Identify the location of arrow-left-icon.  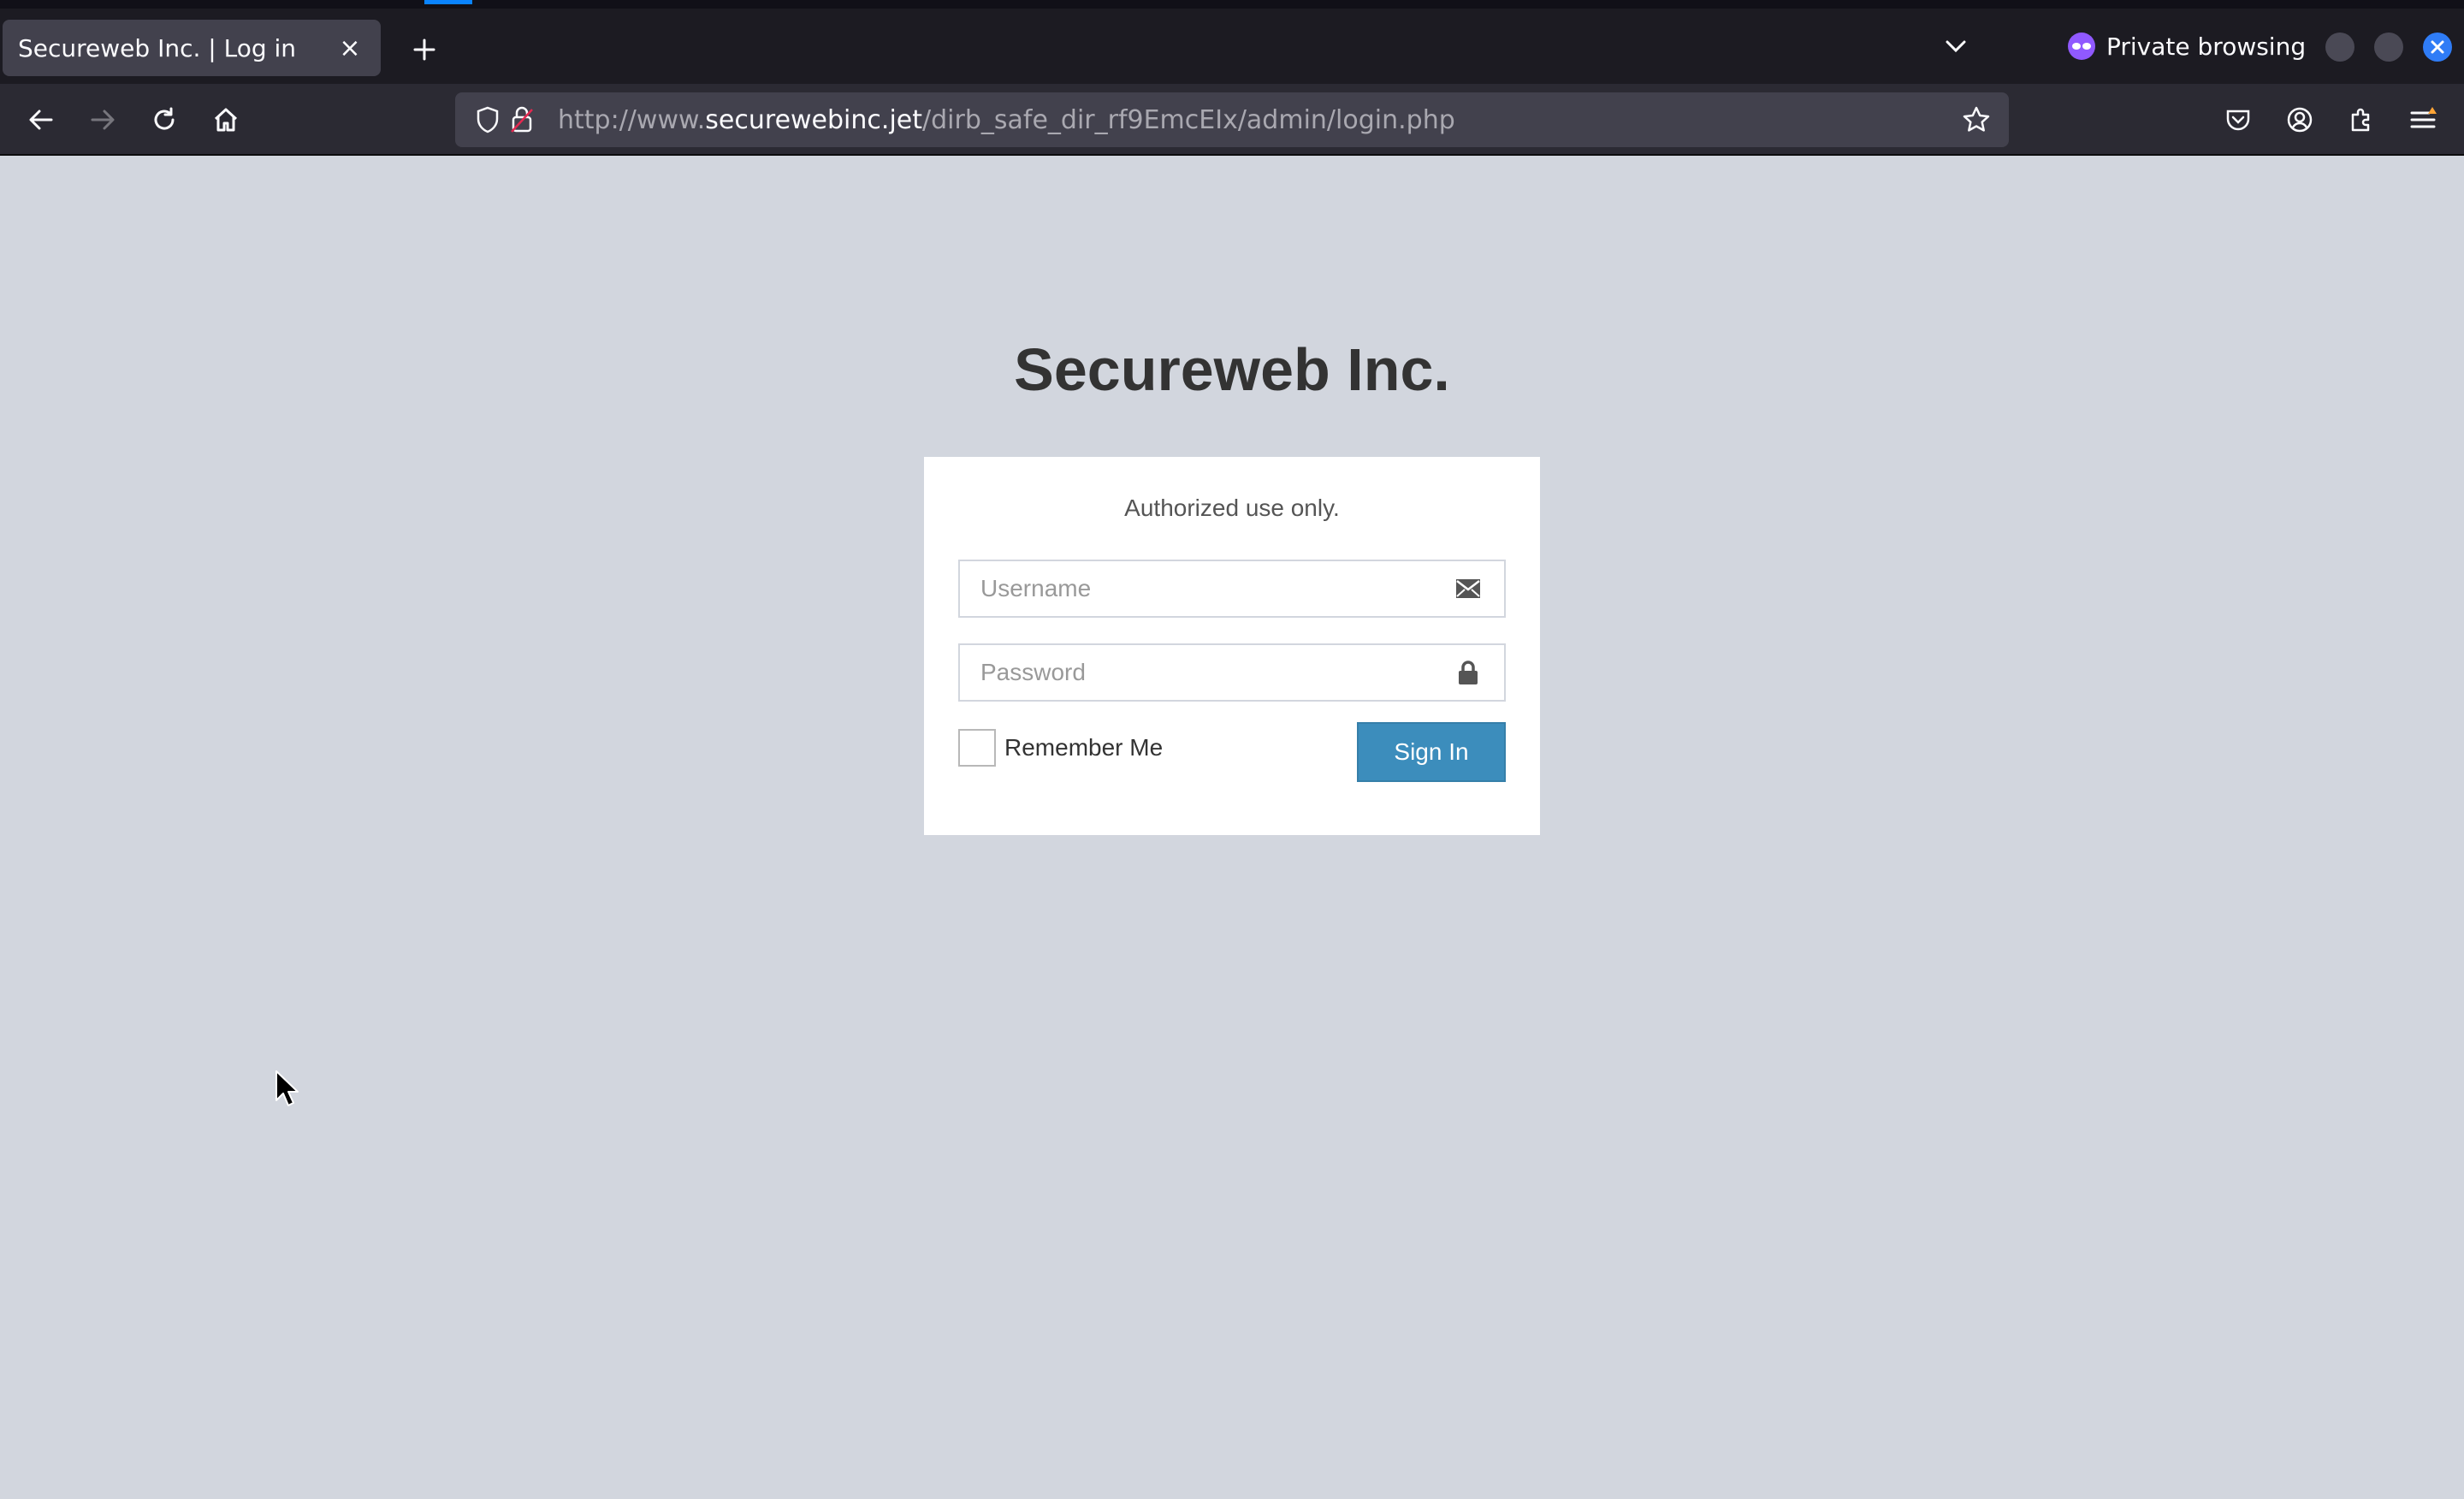
(41, 120).